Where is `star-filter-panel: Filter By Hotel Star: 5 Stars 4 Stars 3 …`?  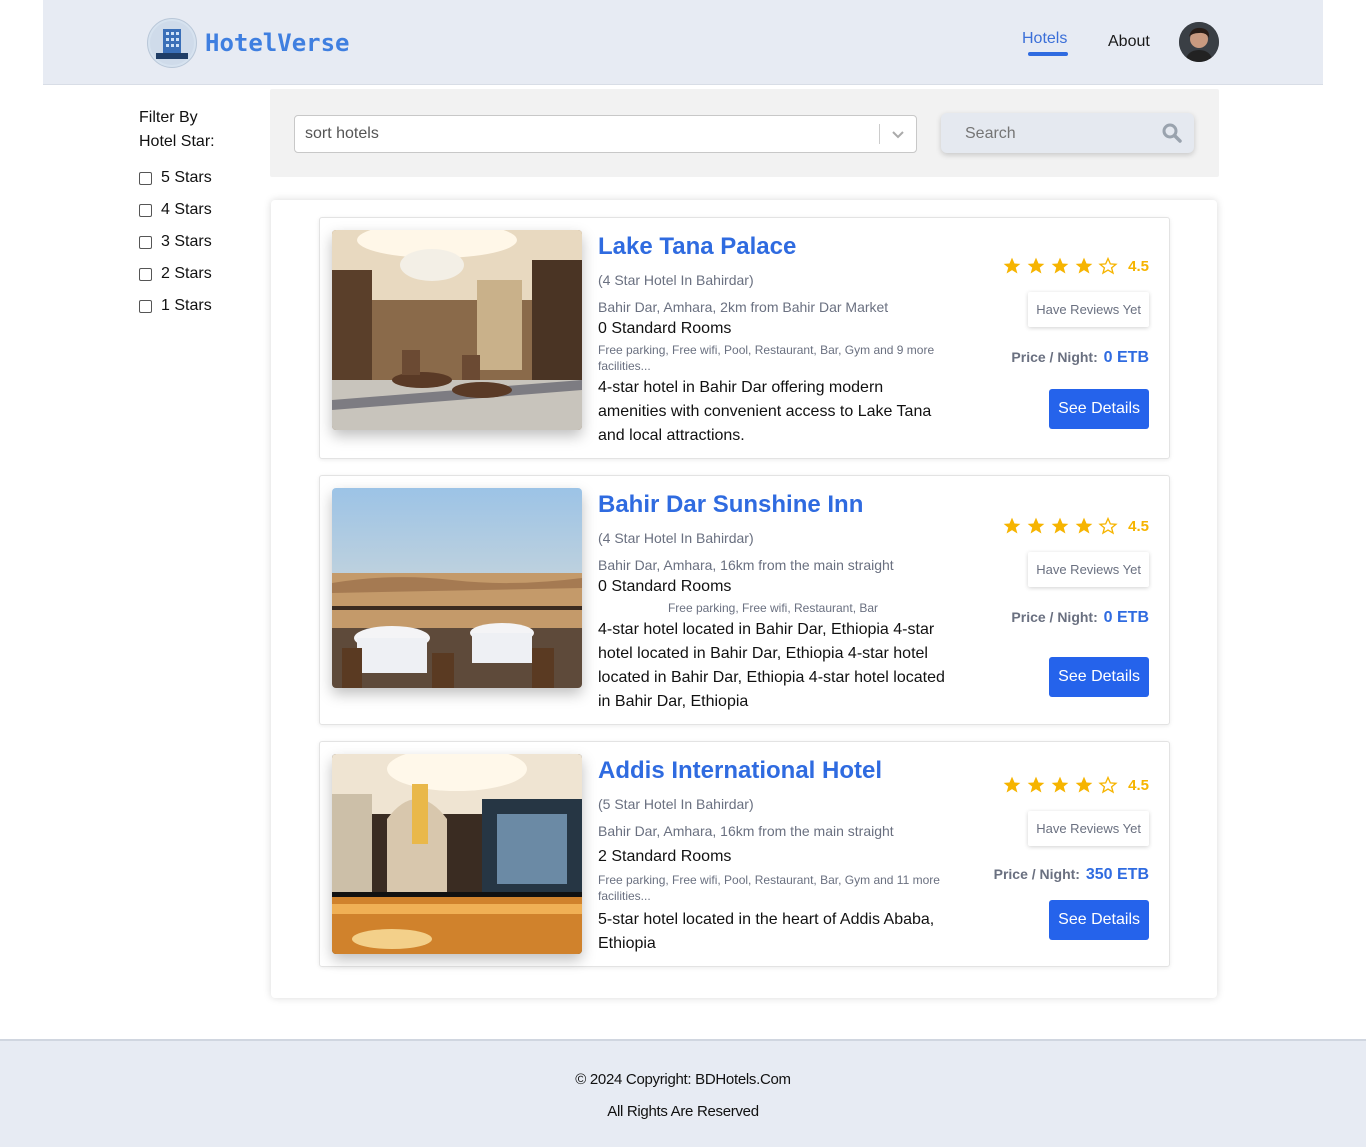 star-filter-panel: Filter By Hotel Star: 5 Stars 4 Stars 3 … is located at coordinates (189, 214).